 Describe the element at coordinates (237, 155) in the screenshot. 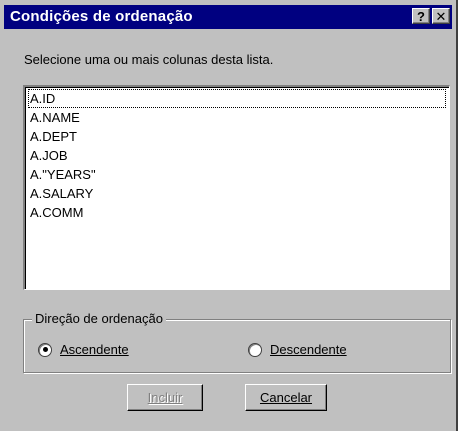

I see `list-item: A.JOB` at that location.